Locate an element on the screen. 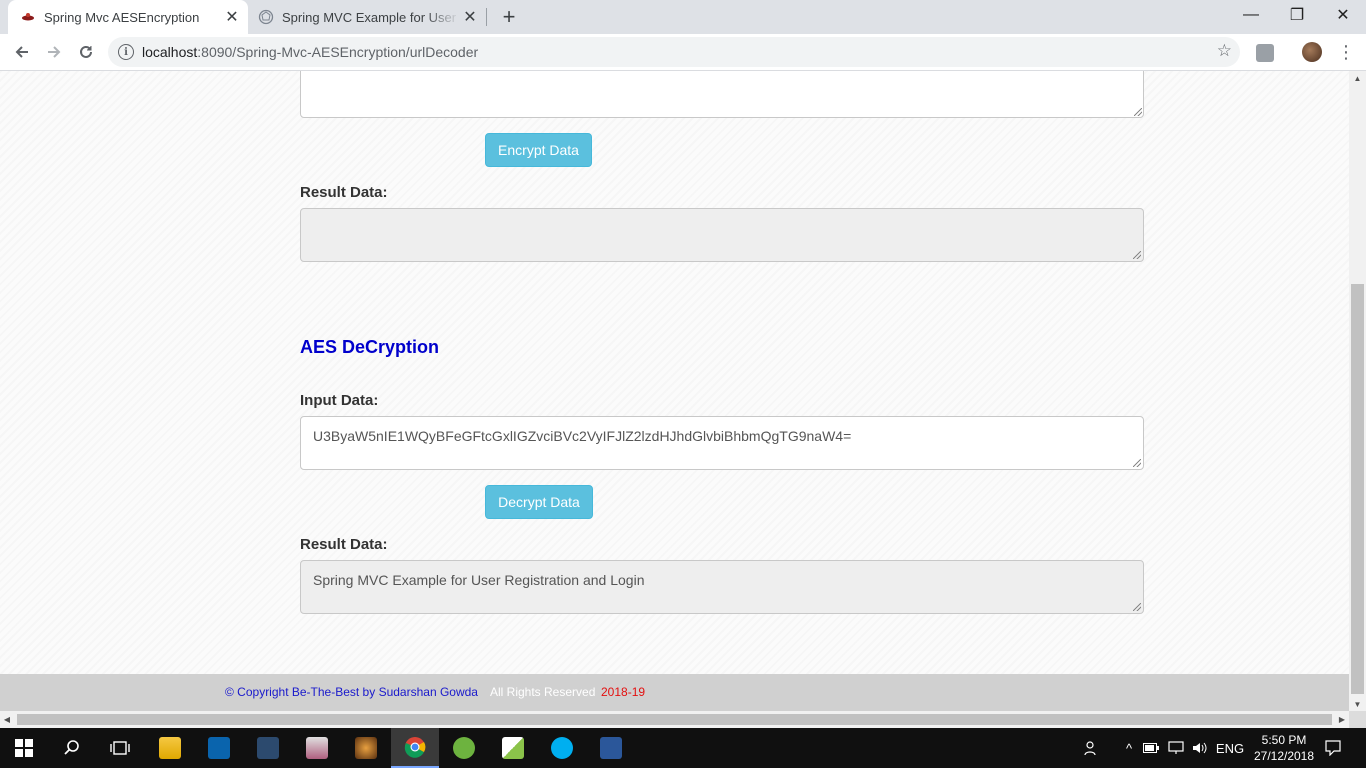 The image size is (1366, 768). footer-years: 2018-19 is located at coordinates (623, 692).